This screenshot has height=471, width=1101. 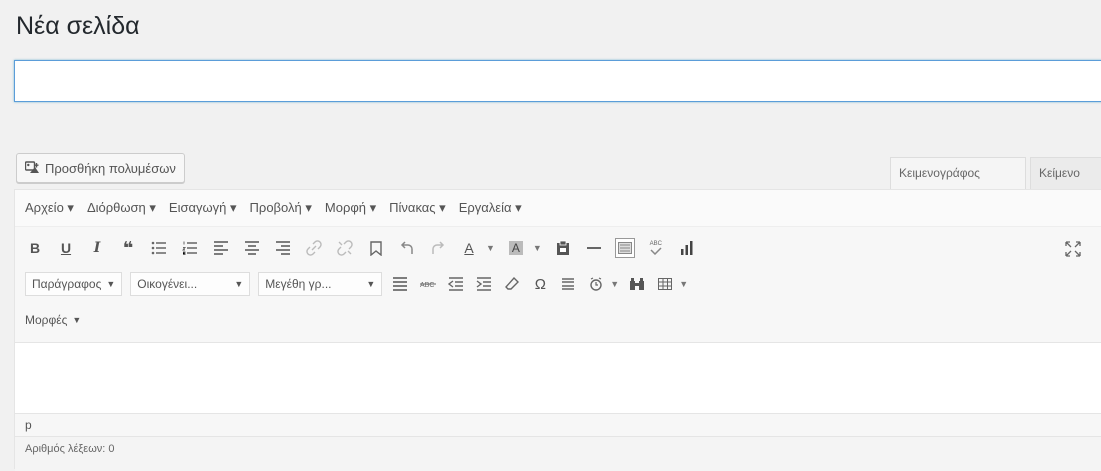 I want to click on blockquote-icon: ❝, so click(x=128, y=247).